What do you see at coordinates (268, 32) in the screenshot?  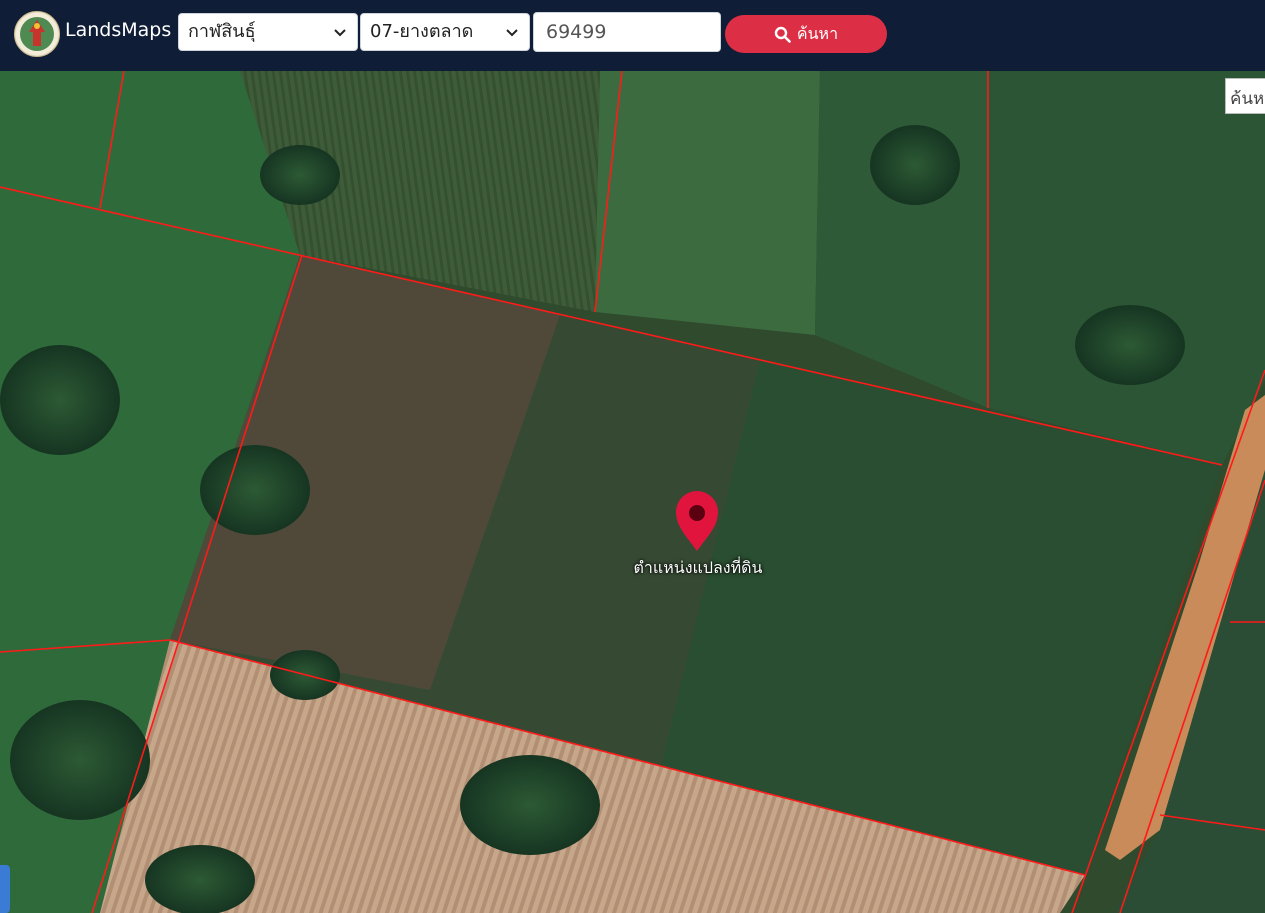 I see `province-select: กาฬสินธุ์` at bounding box center [268, 32].